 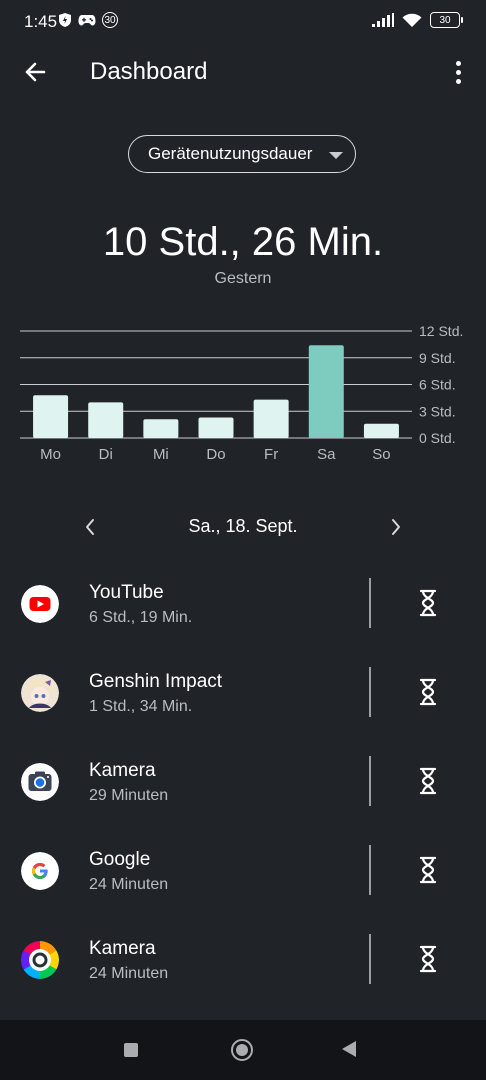 What do you see at coordinates (141, 617) in the screenshot?
I see `app-time: 6 Std., 19 Min.` at bounding box center [141, 617].